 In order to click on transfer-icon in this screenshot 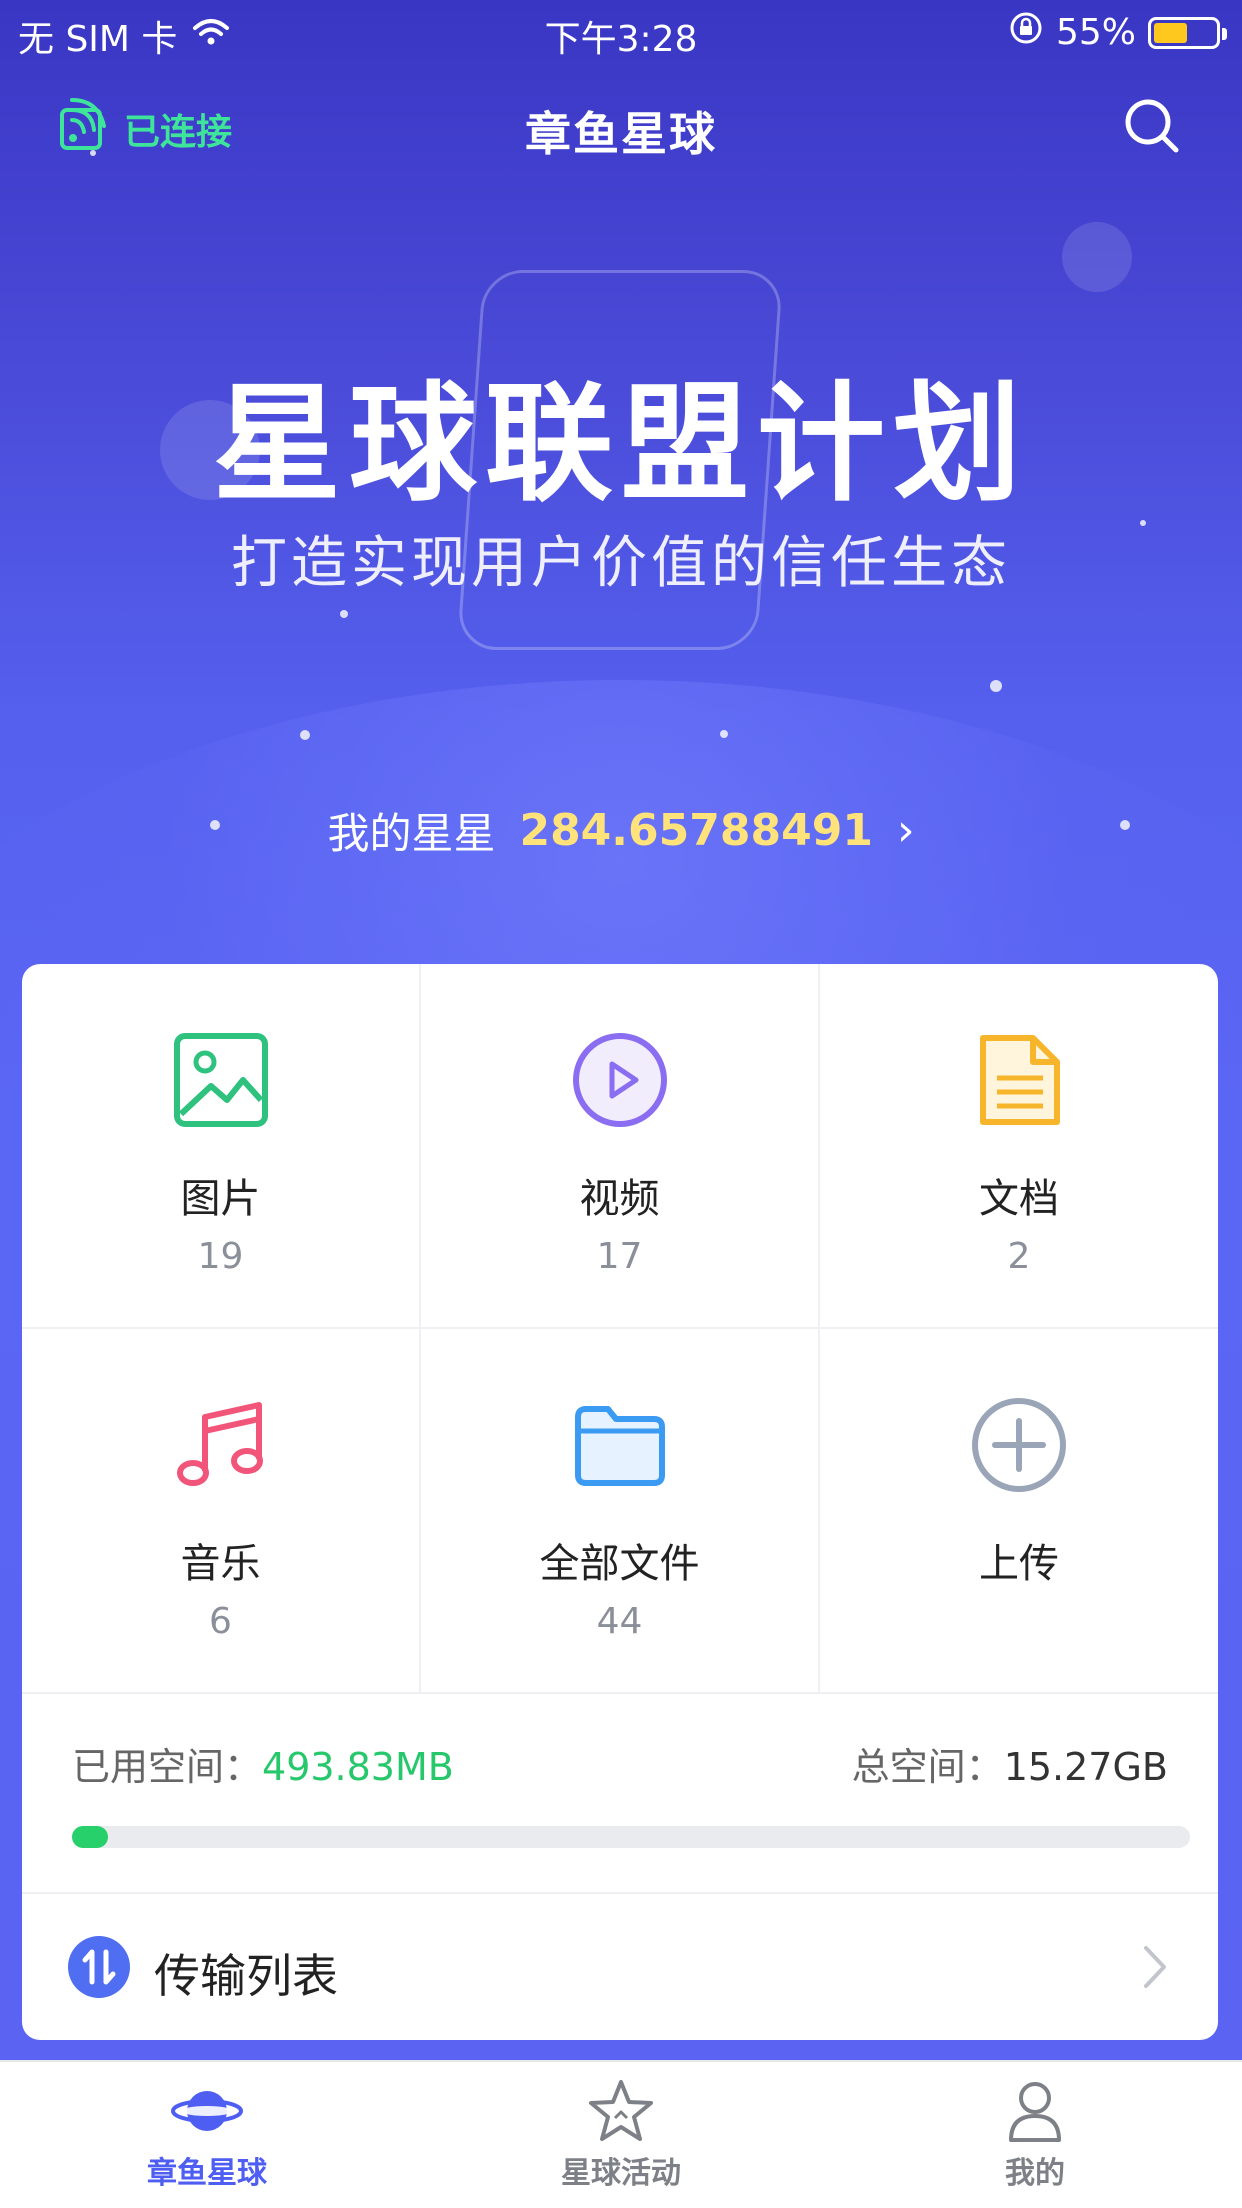, I will do `click(99, 1967)`.